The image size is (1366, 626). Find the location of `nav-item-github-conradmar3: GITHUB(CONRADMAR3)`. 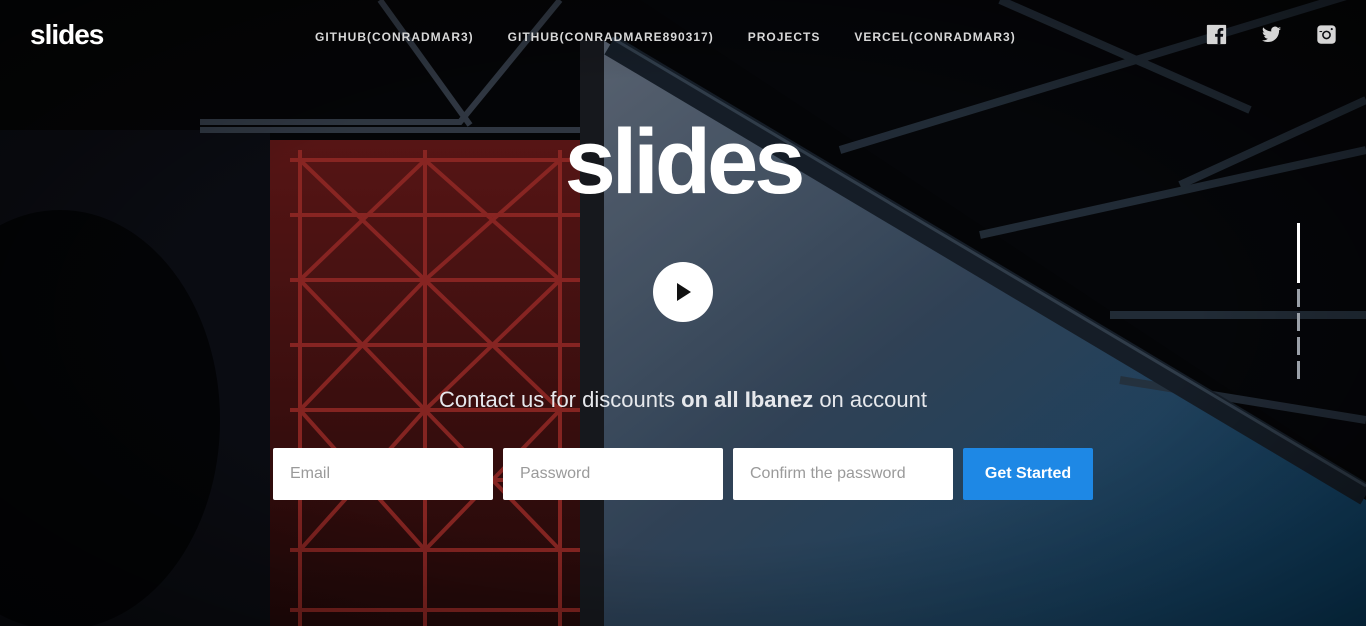

nav-item-github-conradmar3: GITHUB(CONRADMAR3) is located at coordinates (394, 37).